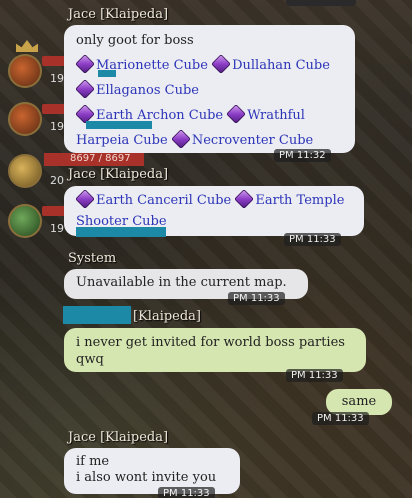 The width and height of the screenshot is (412, 498). What do you see at coordinates (92, 258) in the screenshot?
I see `message-sender: System` at bounding box center [92, 258].